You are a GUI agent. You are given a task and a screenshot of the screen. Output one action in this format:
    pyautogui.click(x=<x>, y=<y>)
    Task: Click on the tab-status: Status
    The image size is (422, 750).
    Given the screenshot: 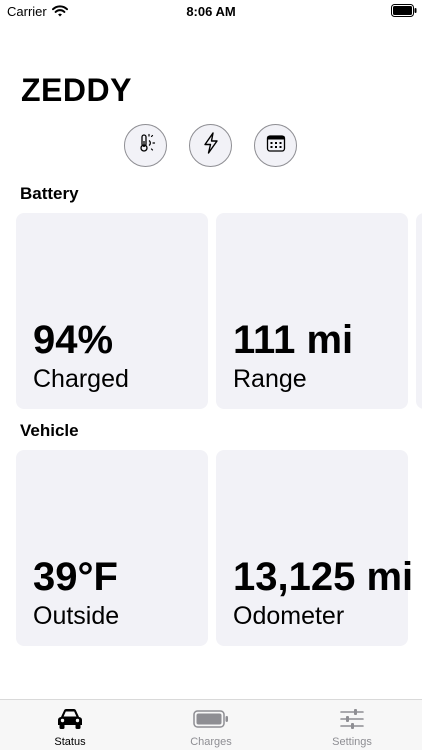 What is the action you would take?
    pyautogui.click(x=70, y=725)
    